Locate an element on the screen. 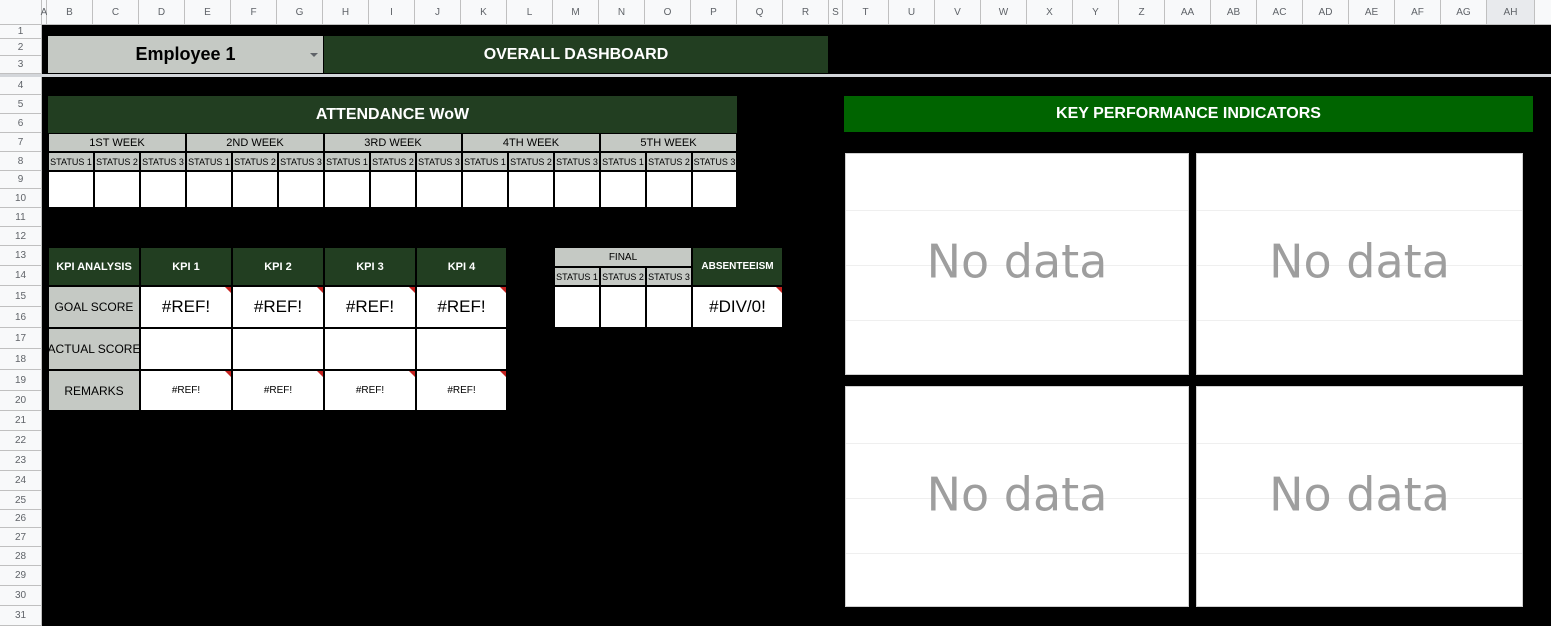 Image resolution: width=1551 pixels, height=626 pixels. column-header-y: Y is located at coordinates (1096, 12).